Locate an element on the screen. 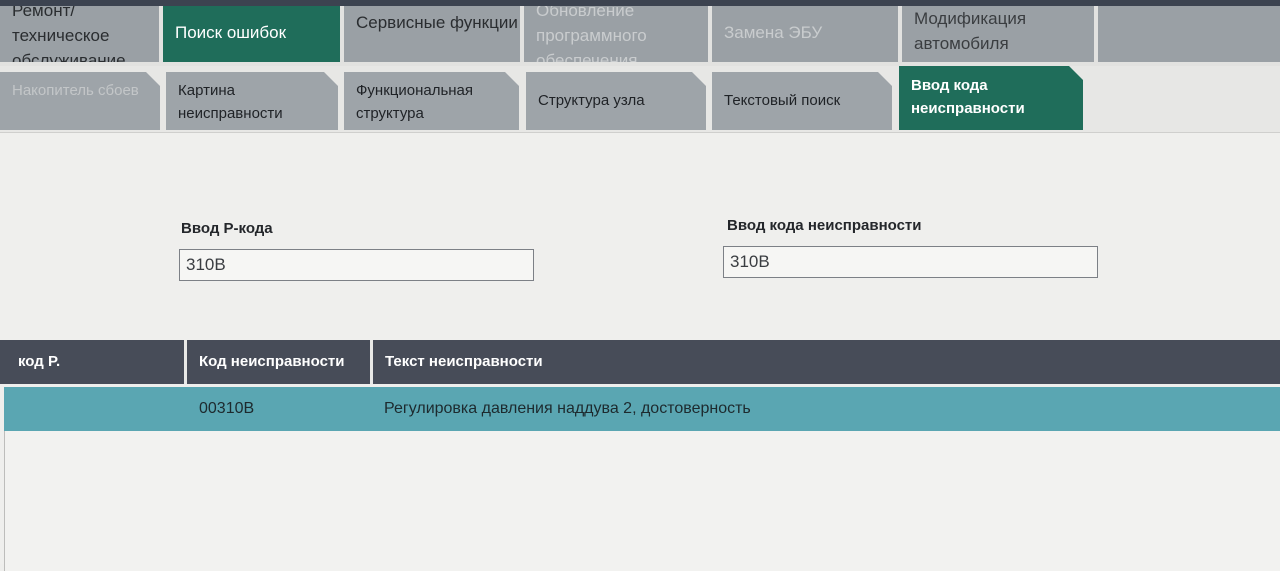 The width and height of the screenshot is (1280, 571). tab-software-update: Обновление программного обеспечения is located at coordinates (616, 33).